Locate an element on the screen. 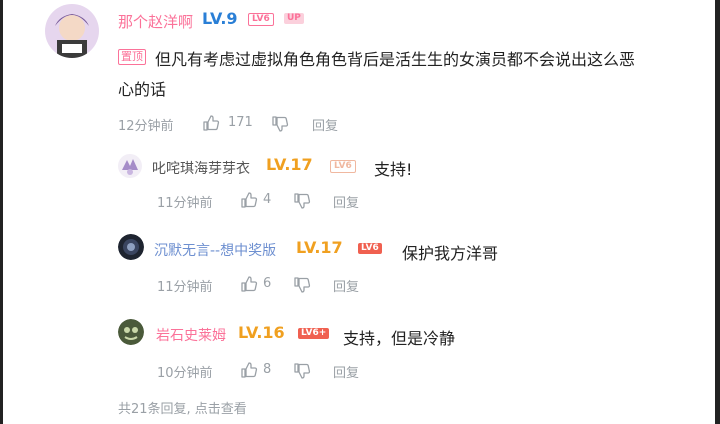  comment-text-line-1: 但凡有考虑过虚拟角色角色背后是活生生的女演员都不会说出这么恶 is located at coordinates (395, 59).